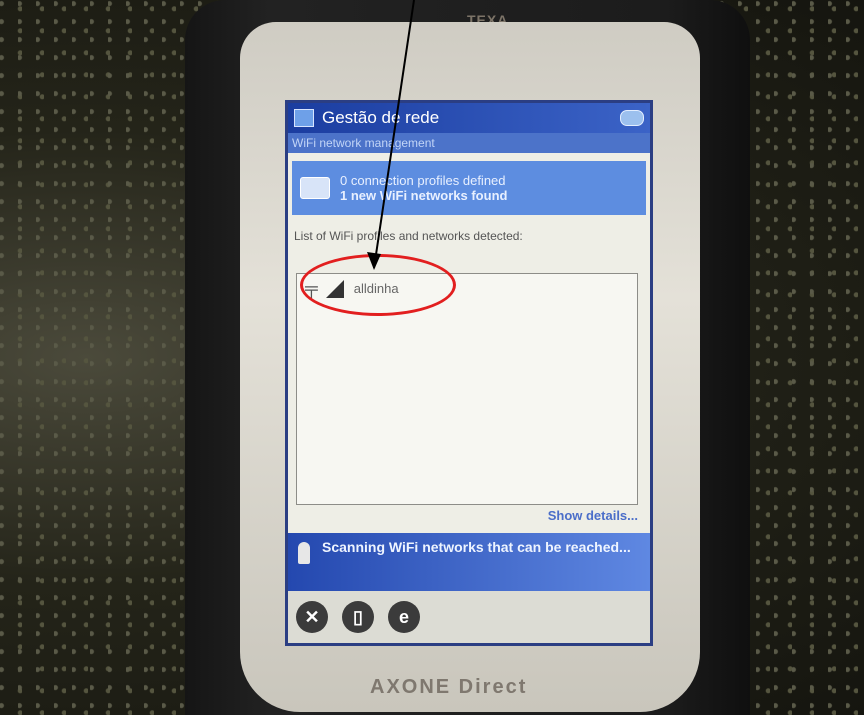 The height and width of the screenshot is (715, 864). Describe the element at coordinates (469, 617) in the screenshot. I see `bottom-toolbar: ✕ ▯ e` at that location.